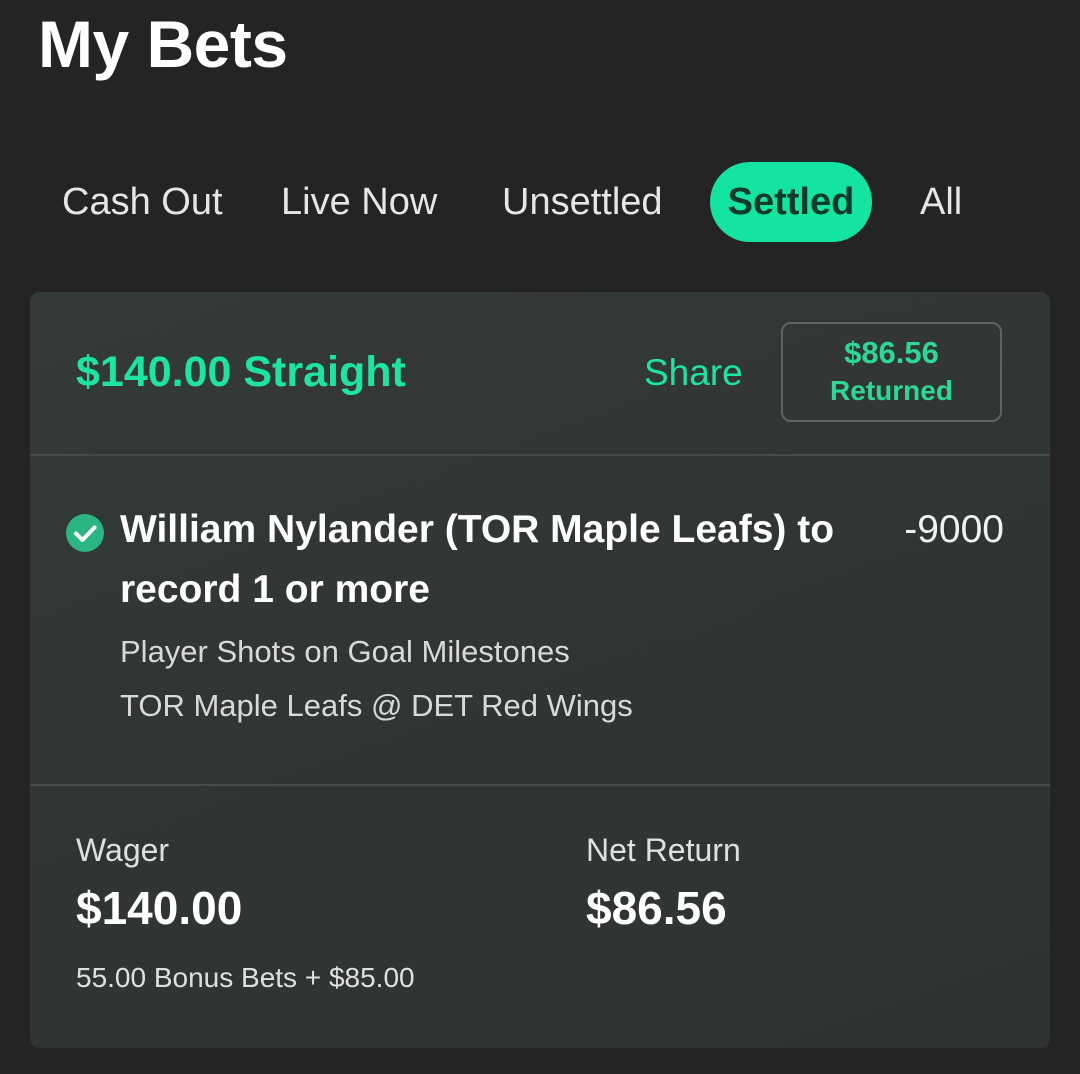 This screenshot has height=1074, width=1080. I want to click on tab-all: All, so click(941, 202).